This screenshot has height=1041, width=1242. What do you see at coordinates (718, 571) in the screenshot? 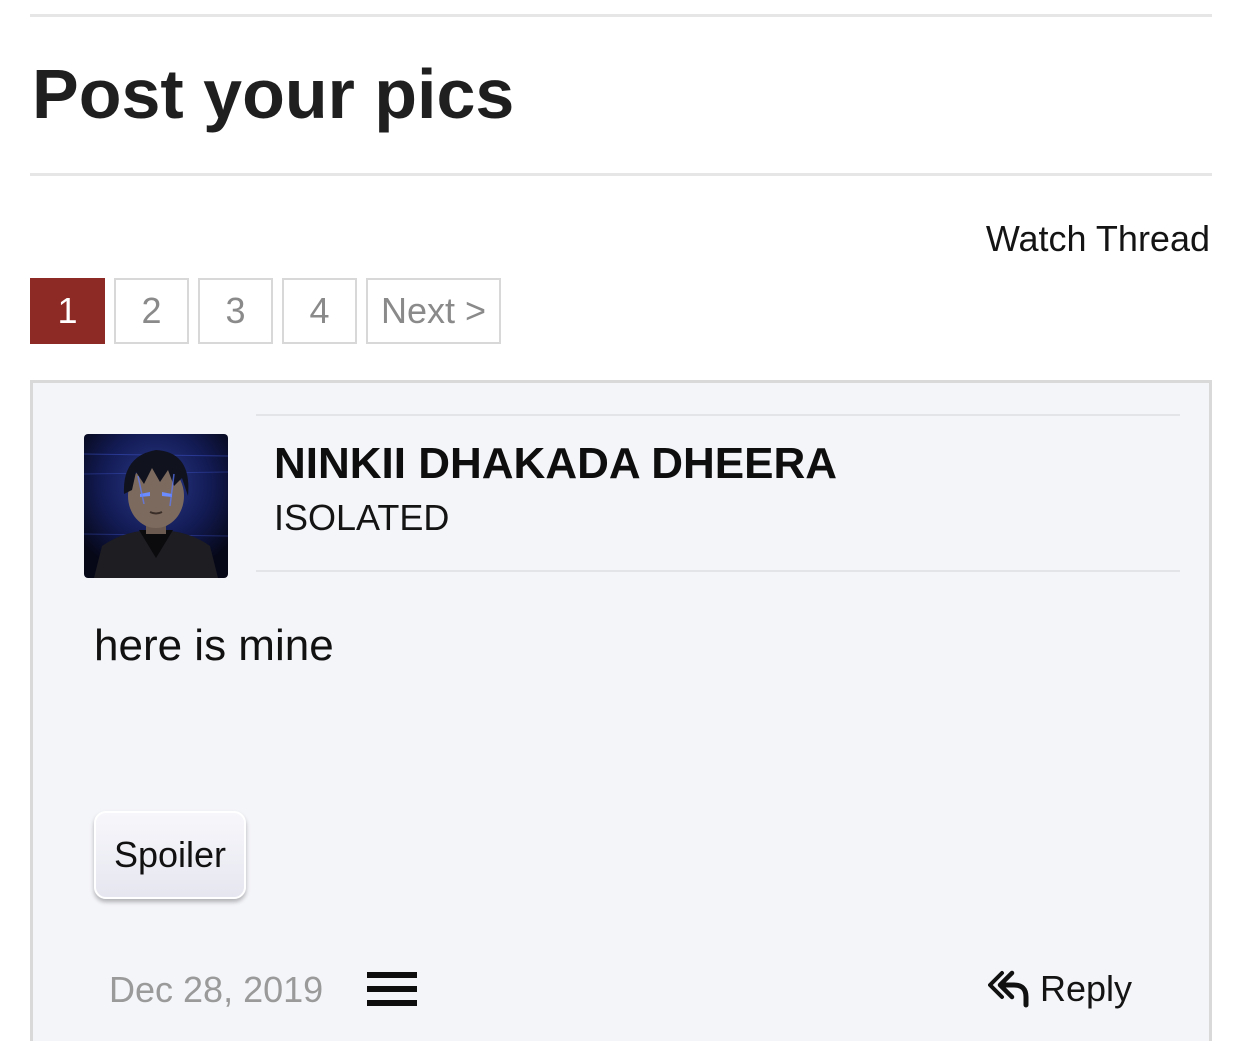
I see `user-info-bottom-divider` at bounding box center [718, 571].